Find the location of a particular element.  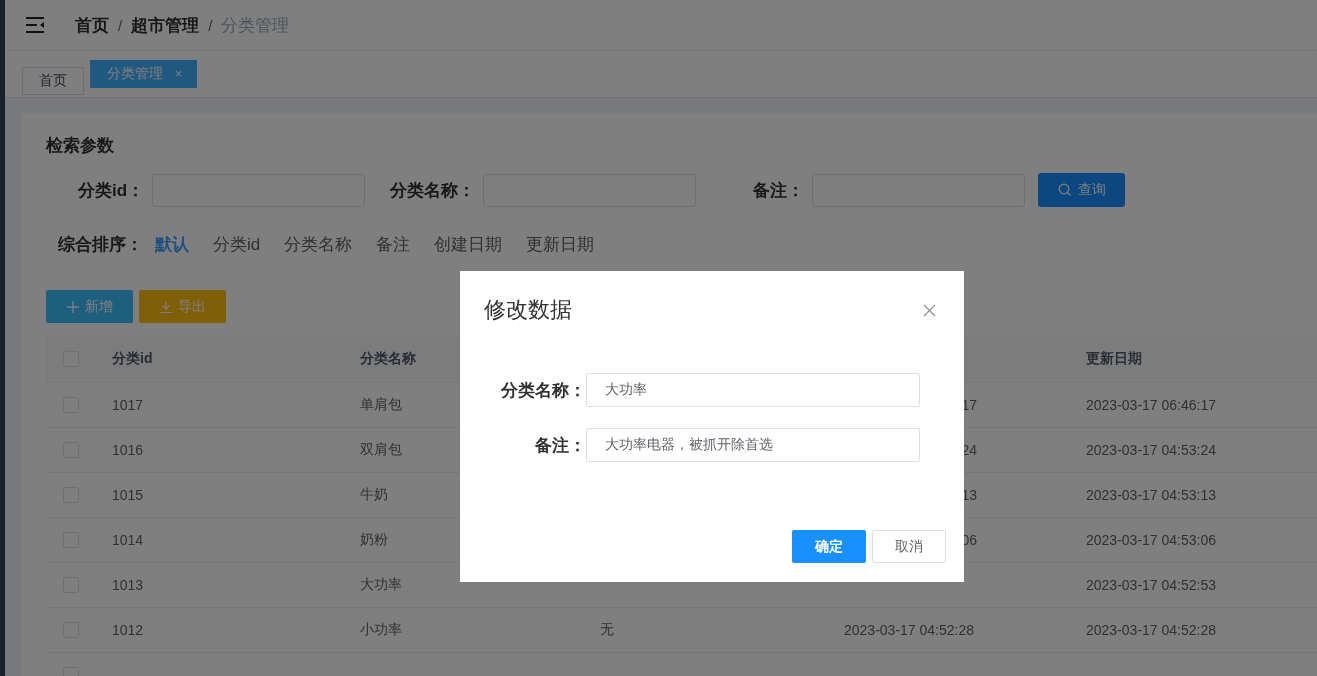

table-cell: 1013 is located at coordinates (128, 585).